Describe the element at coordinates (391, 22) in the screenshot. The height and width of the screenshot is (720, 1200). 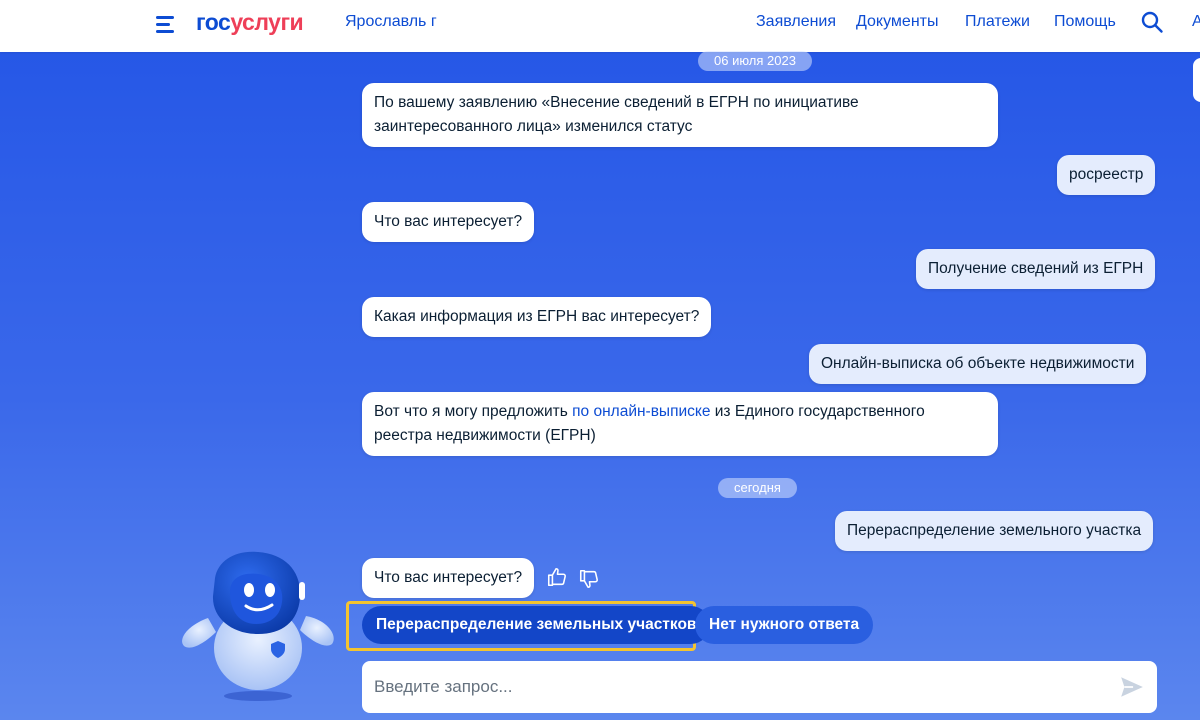
I see `city-selector: Ярославль г` at that location.